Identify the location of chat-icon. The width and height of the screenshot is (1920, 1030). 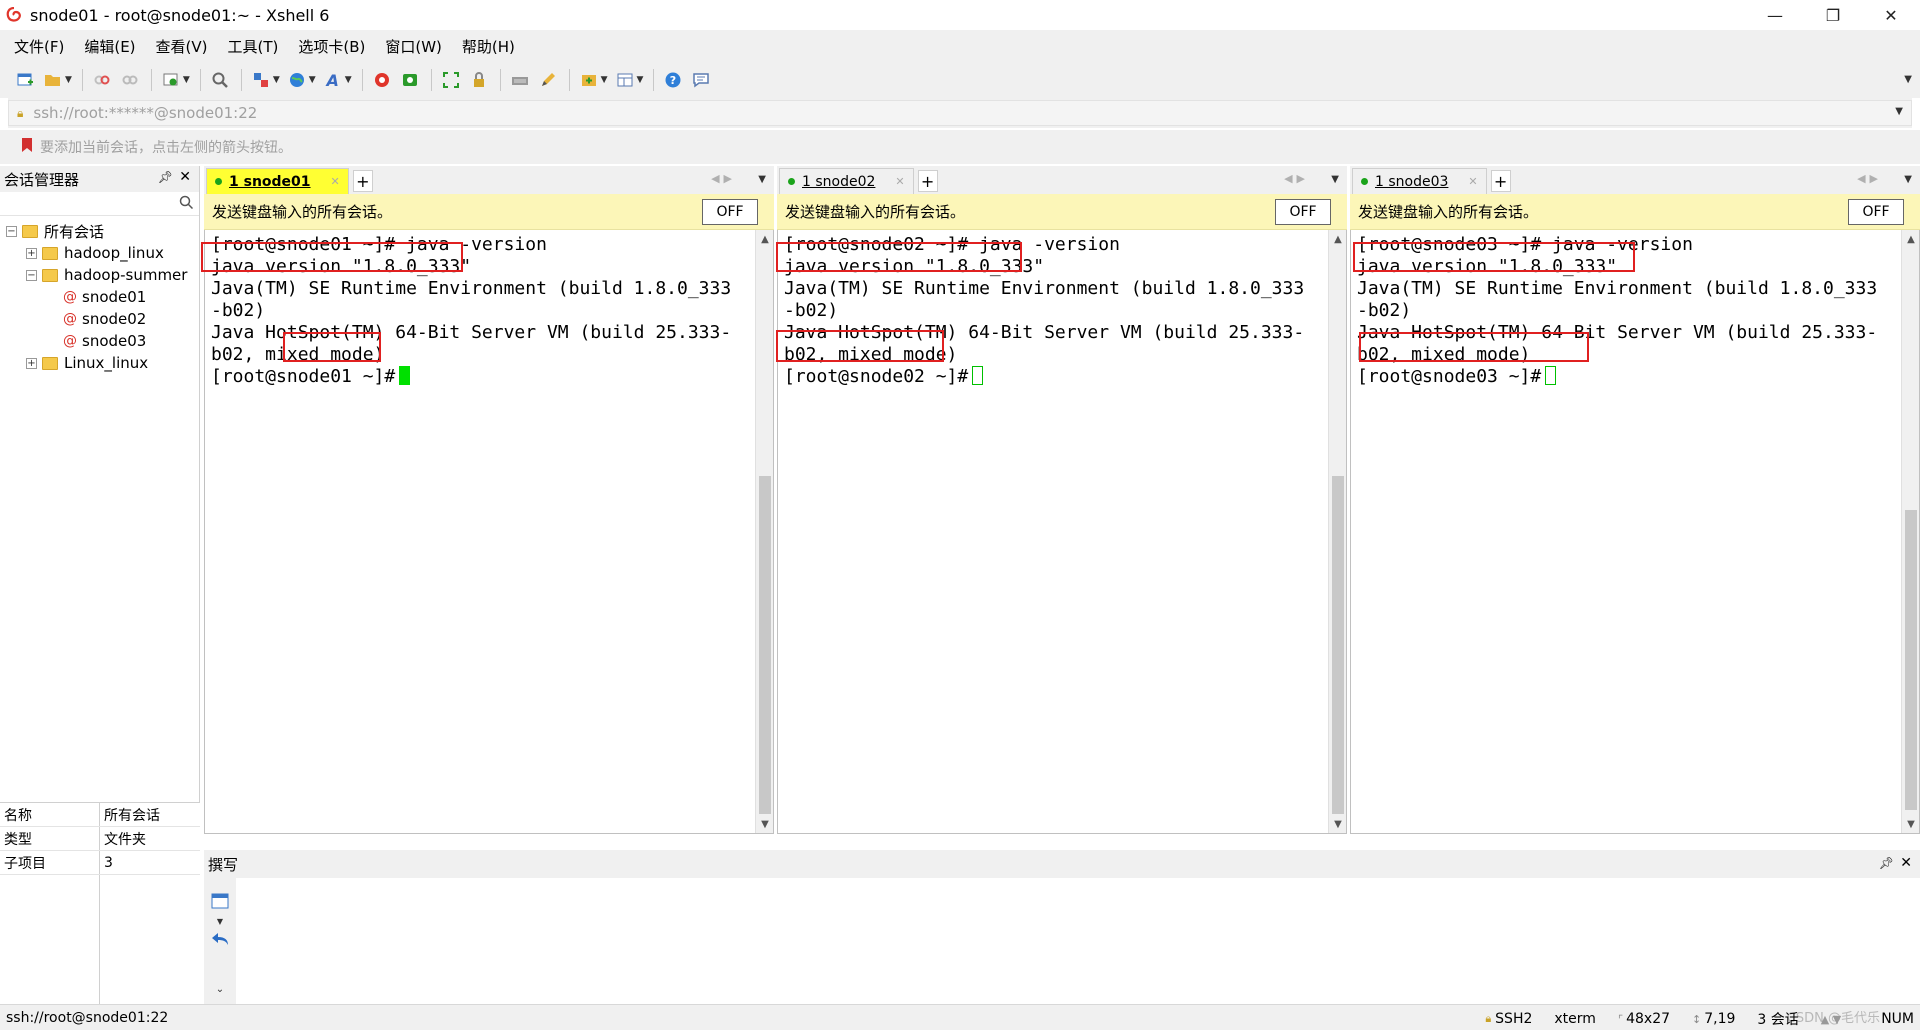
(701, 80).